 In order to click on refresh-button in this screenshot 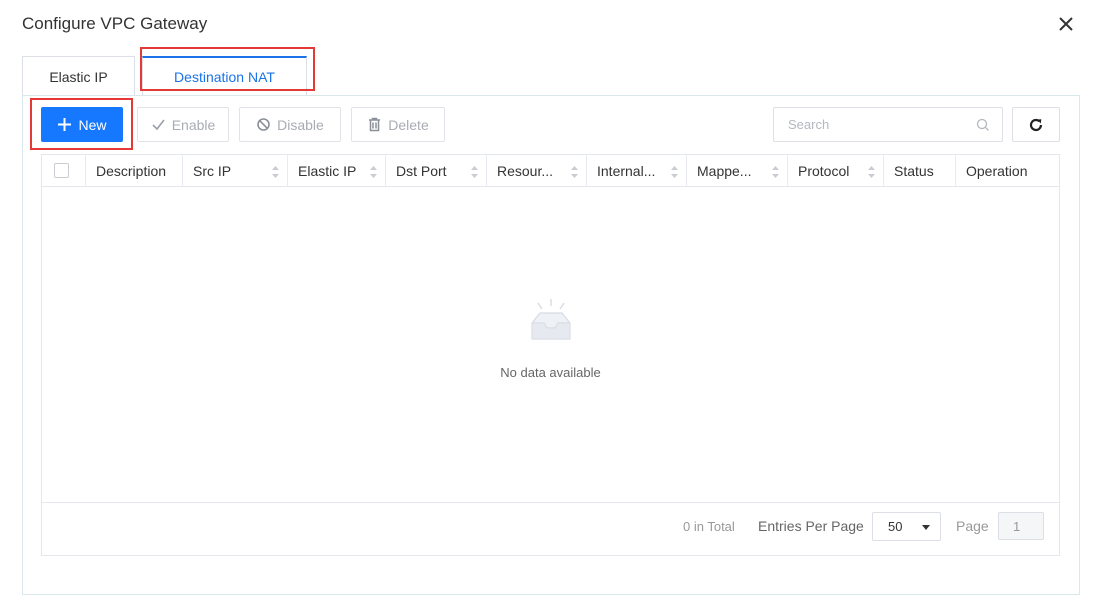, I will do `click(1036, 124)`.